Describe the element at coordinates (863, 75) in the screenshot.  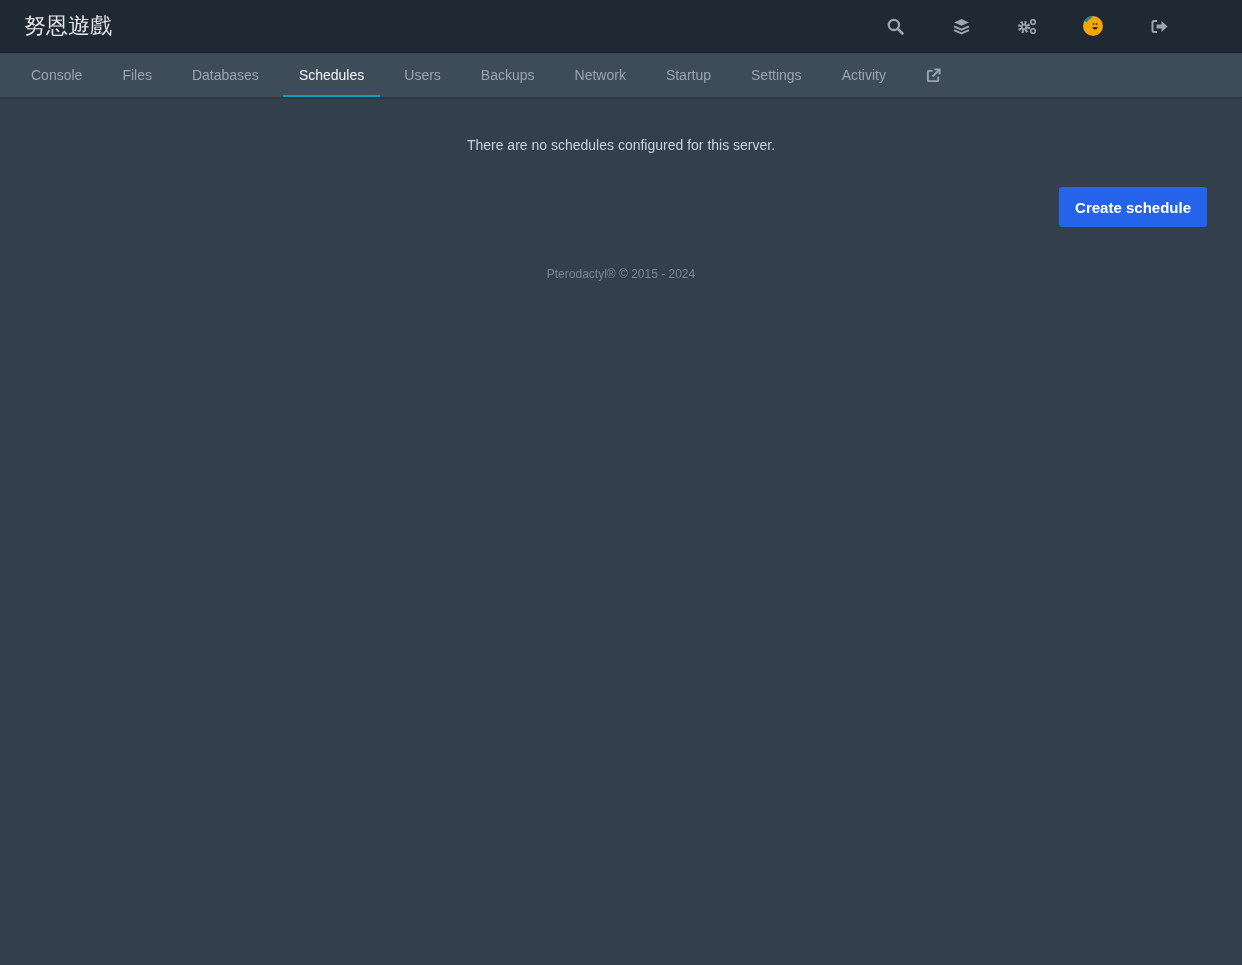
I see `tab: Activity` at that location.